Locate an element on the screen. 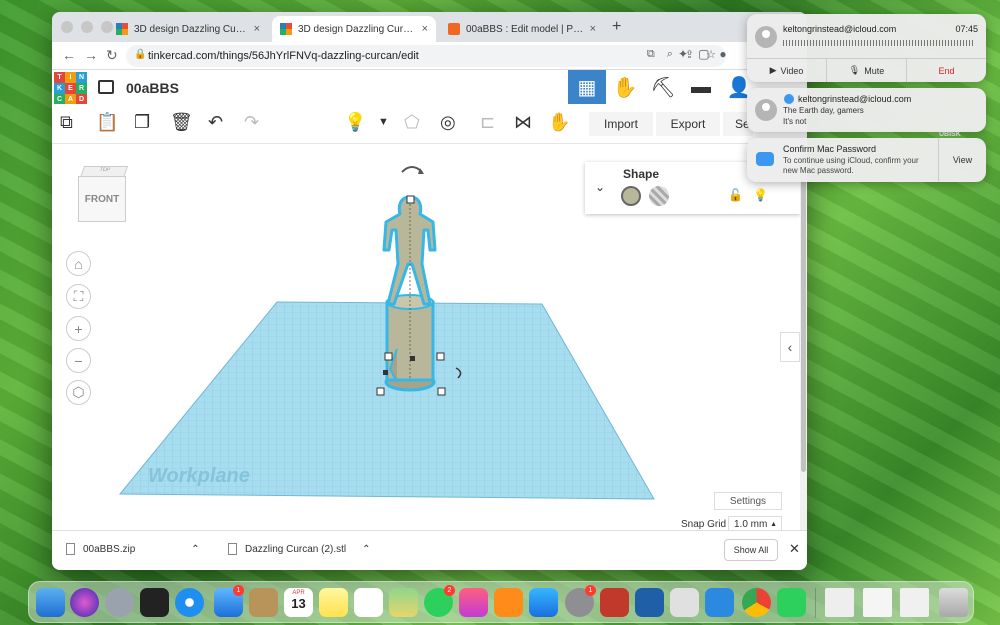 Image resolution: width=1000 pixels, height=625 pixels. tab-printables: 00aBBS : Edit model | Printabl × is located at coordinates (522, 29).